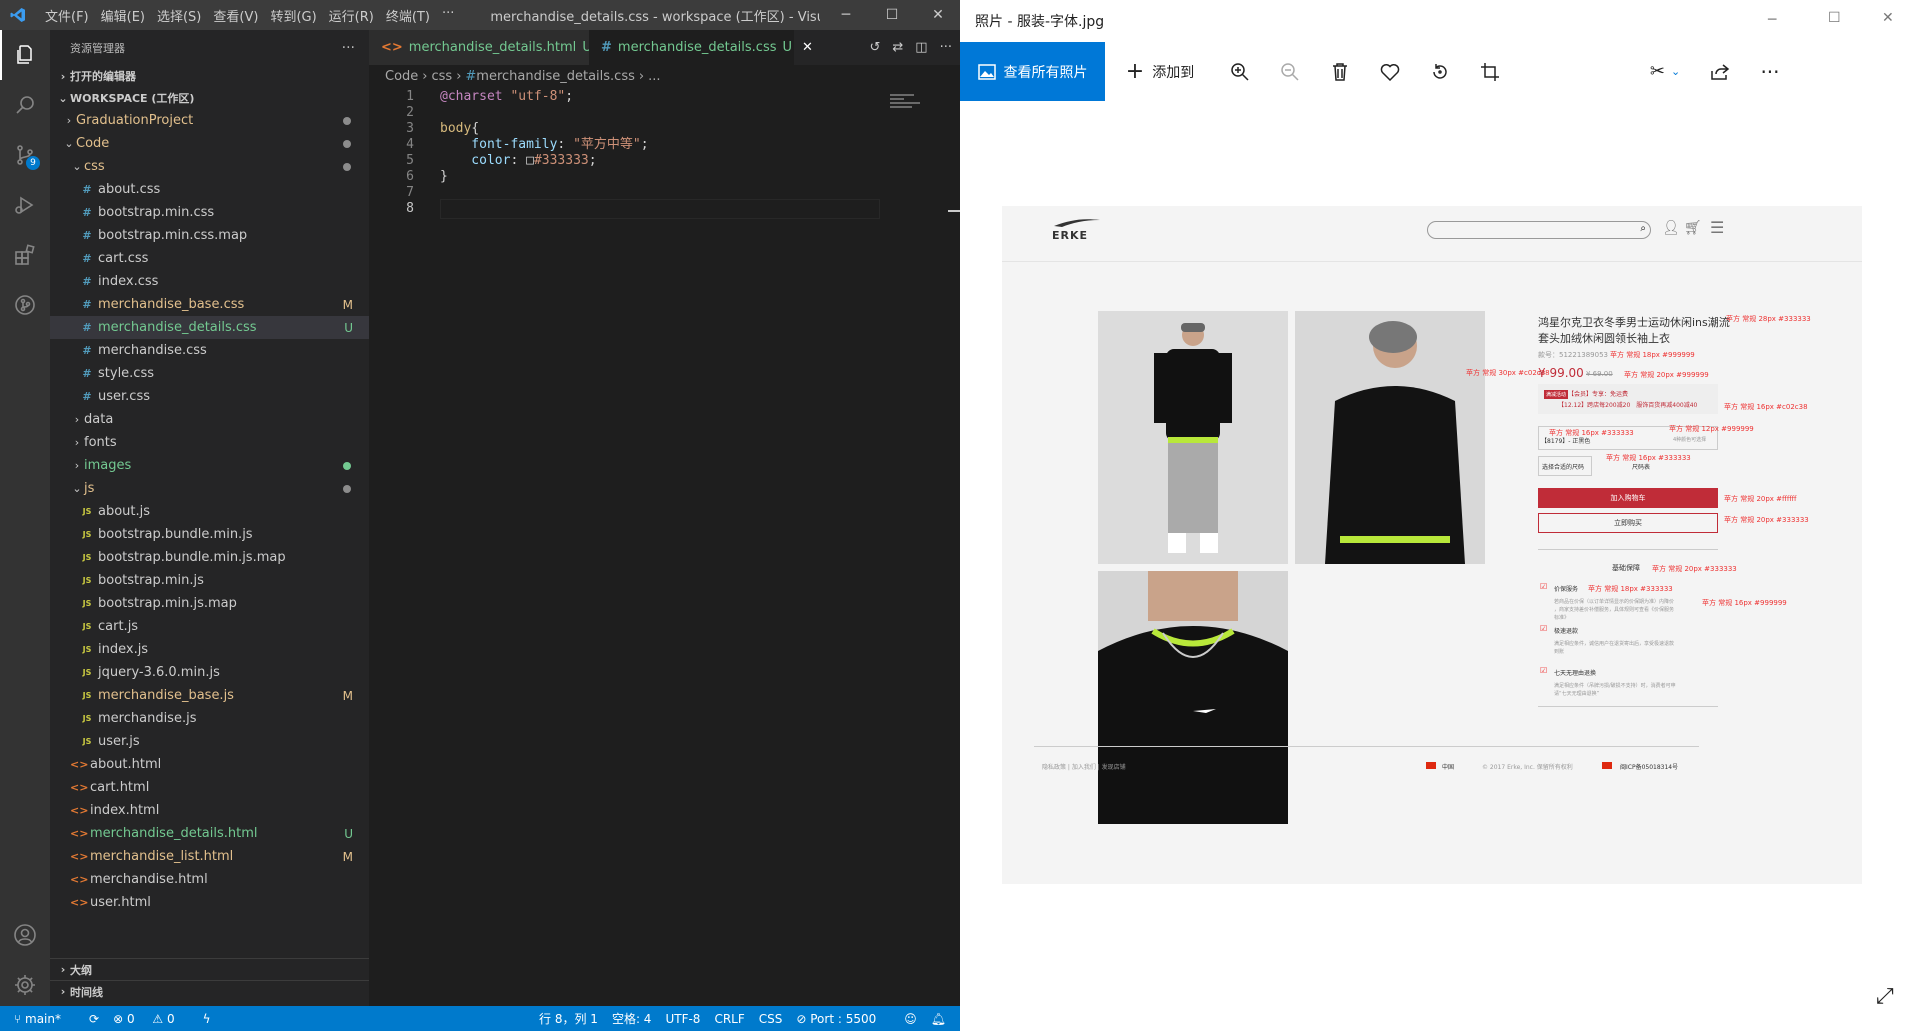  Describe the element at coordinates (209, 465) in the screenshot. I see `tree-folder: › images` at that location.